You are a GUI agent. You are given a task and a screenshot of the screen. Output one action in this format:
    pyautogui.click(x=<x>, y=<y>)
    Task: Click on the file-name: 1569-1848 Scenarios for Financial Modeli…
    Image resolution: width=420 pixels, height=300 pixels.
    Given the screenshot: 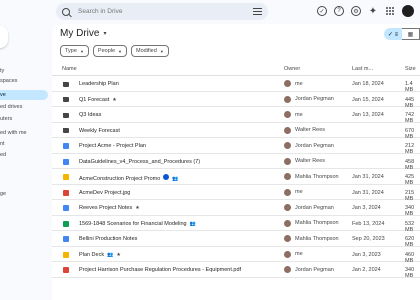 What is the action you would take?
    pyautogui.click(x=137, y=224)
    